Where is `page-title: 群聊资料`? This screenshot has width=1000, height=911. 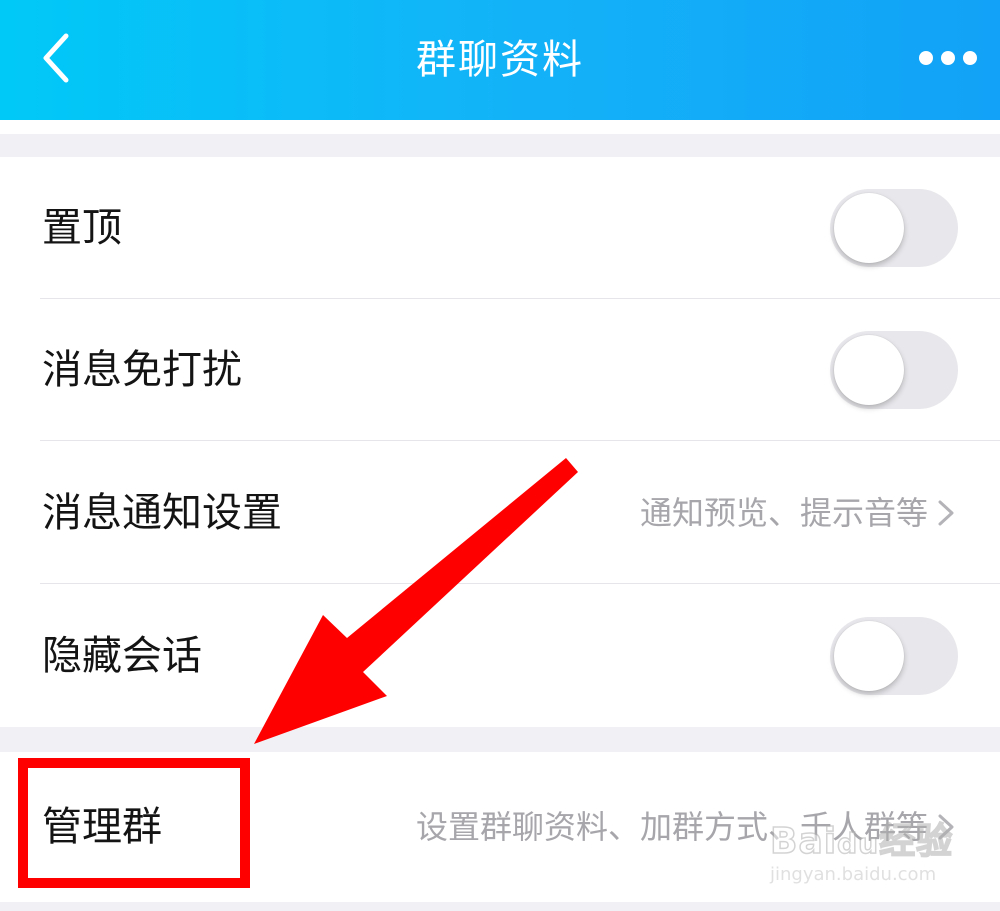
page-title: 群聊资料 is located at coordinates (500, 60).